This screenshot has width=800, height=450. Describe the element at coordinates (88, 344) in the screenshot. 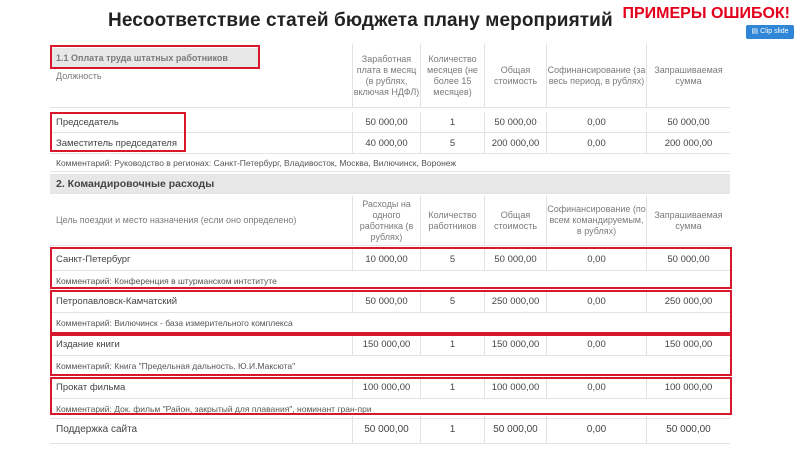

I see `row-name: Издание книги` at that location.